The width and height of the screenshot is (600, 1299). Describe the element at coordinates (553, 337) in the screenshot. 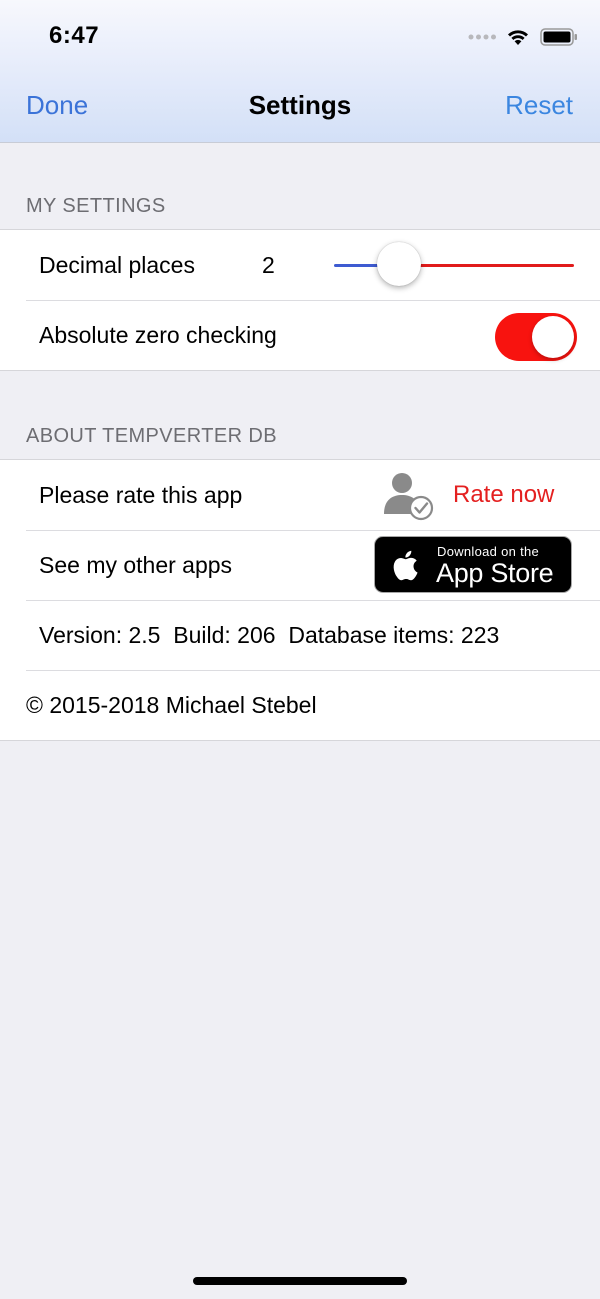

I see `toggle-knob` at that location.